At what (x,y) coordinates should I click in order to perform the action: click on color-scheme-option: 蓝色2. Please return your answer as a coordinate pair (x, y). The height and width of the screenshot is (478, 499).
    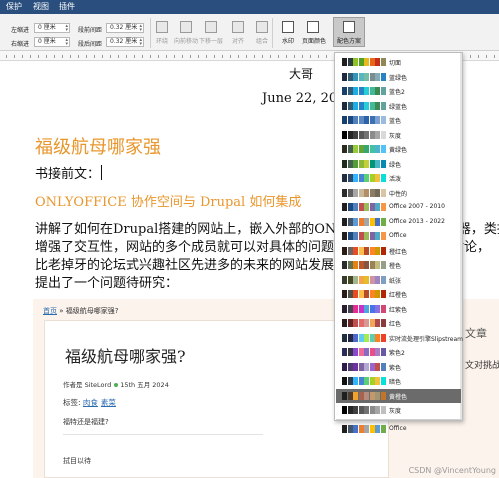
    Looking at the image, I should click on (398, 91).